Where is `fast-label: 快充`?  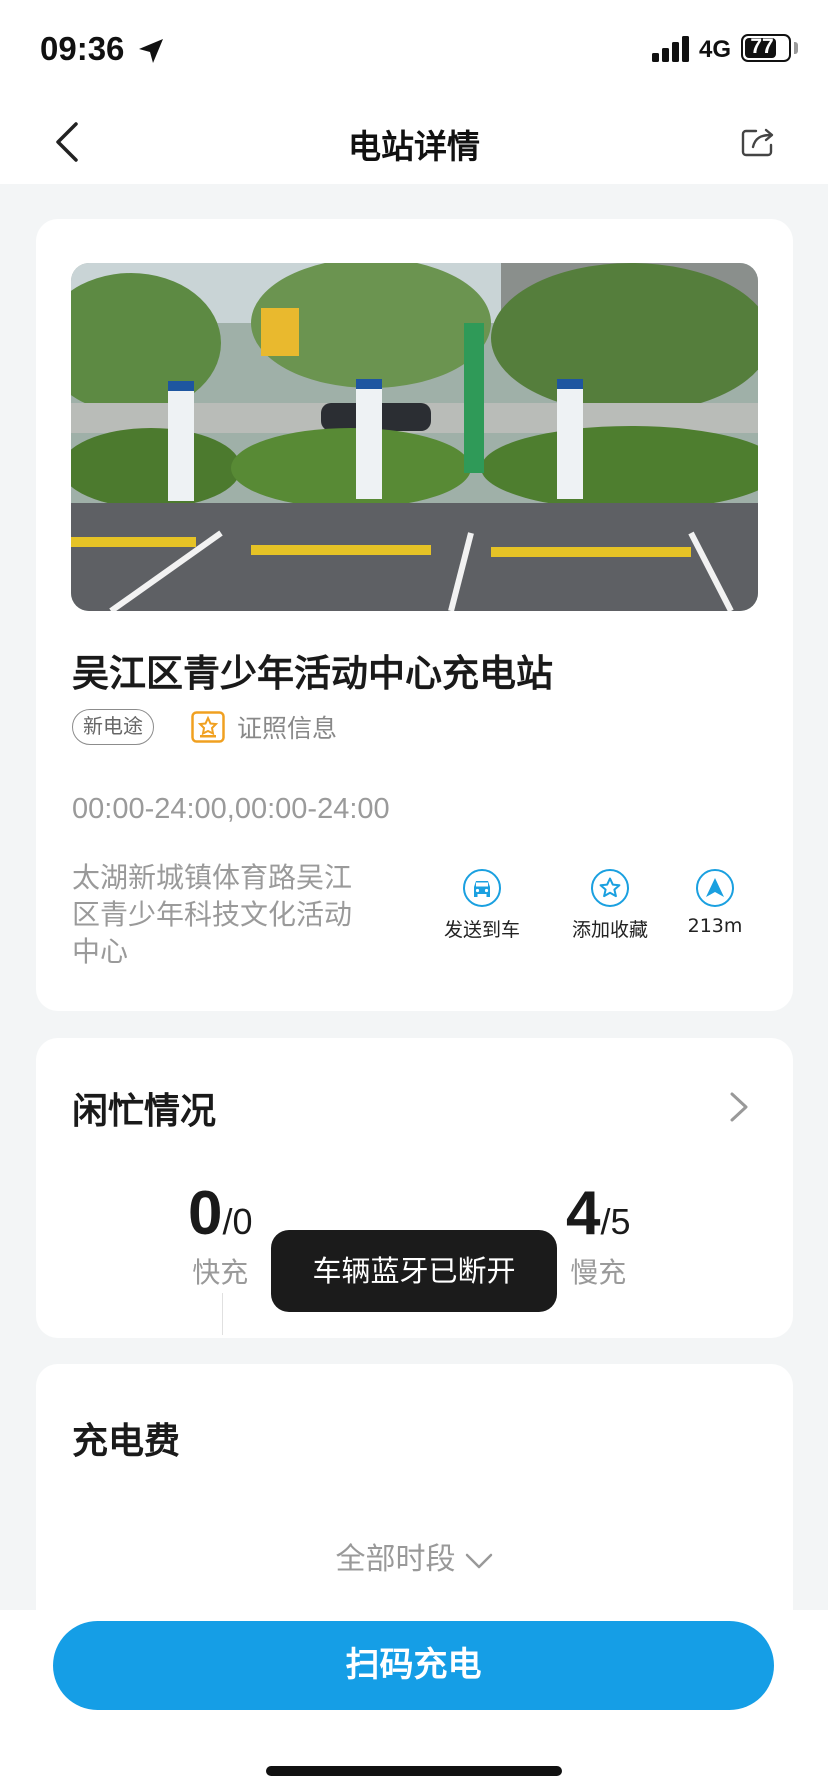
fast-label: 快充 is located at coordinates (220, 1272).